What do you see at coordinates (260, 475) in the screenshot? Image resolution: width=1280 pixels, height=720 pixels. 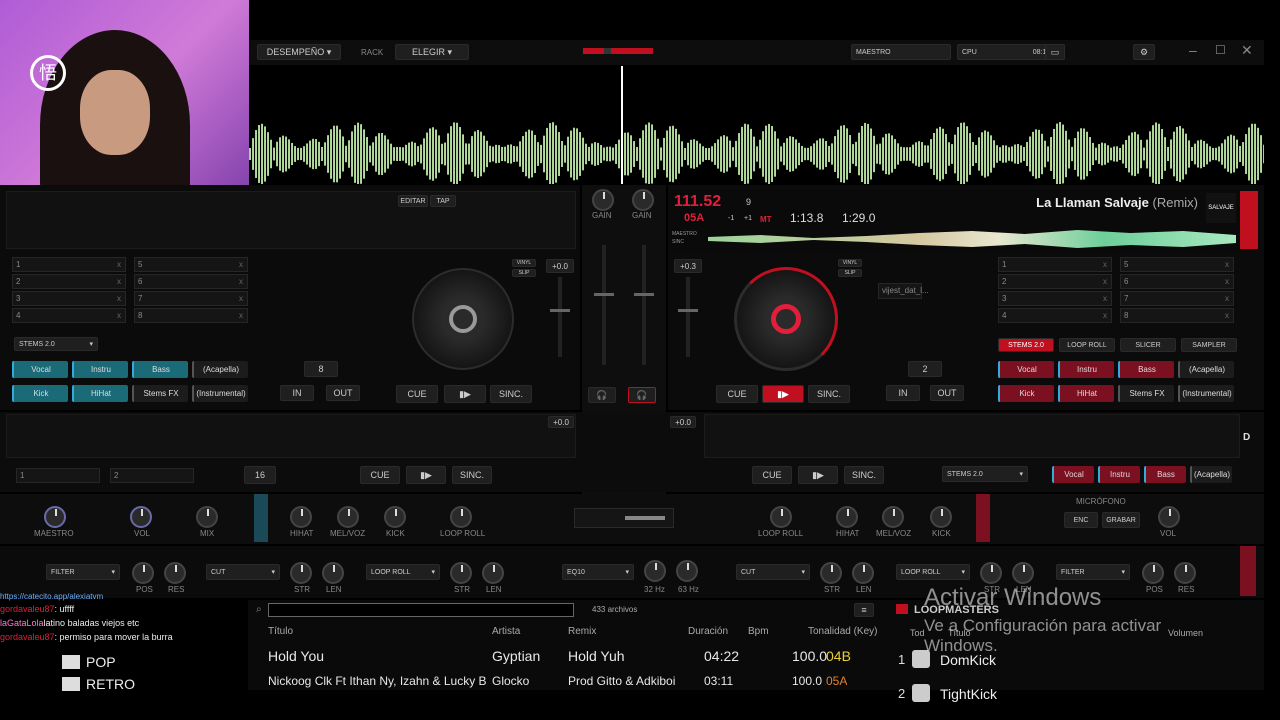 I see `lower-left-loop: 16` at bounding box center [260, 475].